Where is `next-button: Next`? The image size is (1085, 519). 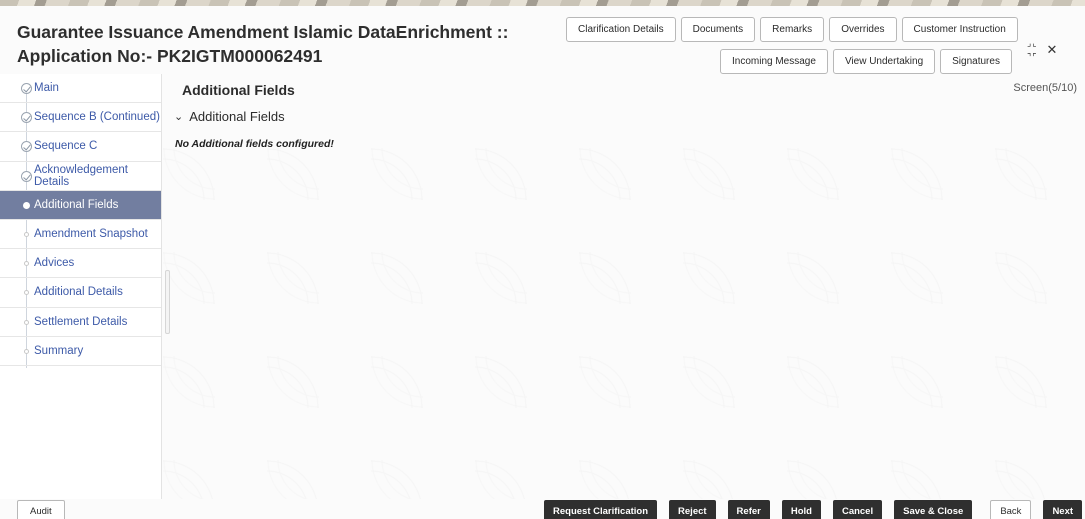
next-button: Next is located at coordinates (1063, 509).